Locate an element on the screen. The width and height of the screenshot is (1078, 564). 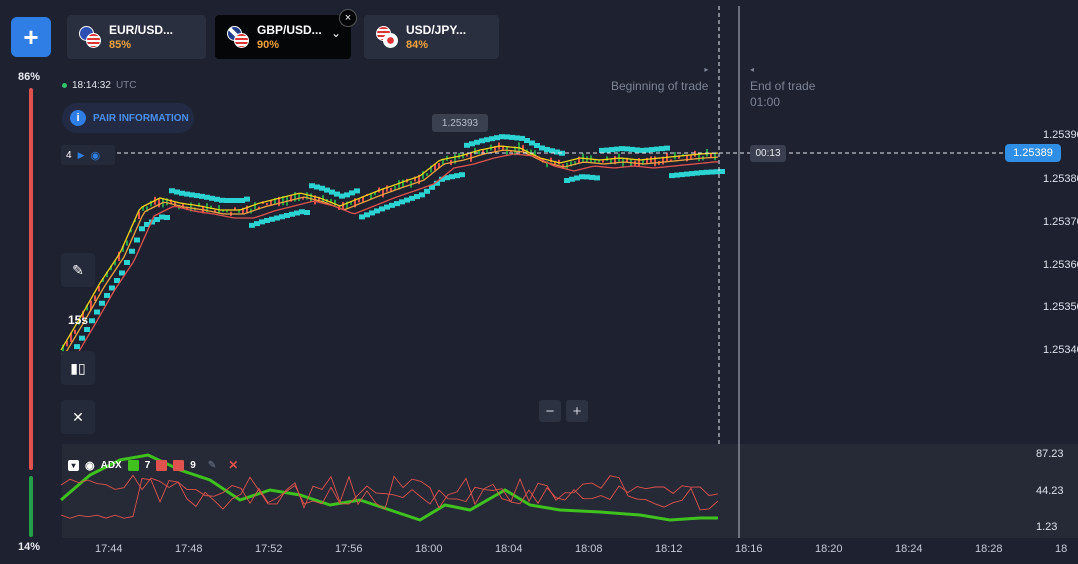
chart-type-button: ▮▯ is located at coordinates (78, 368).